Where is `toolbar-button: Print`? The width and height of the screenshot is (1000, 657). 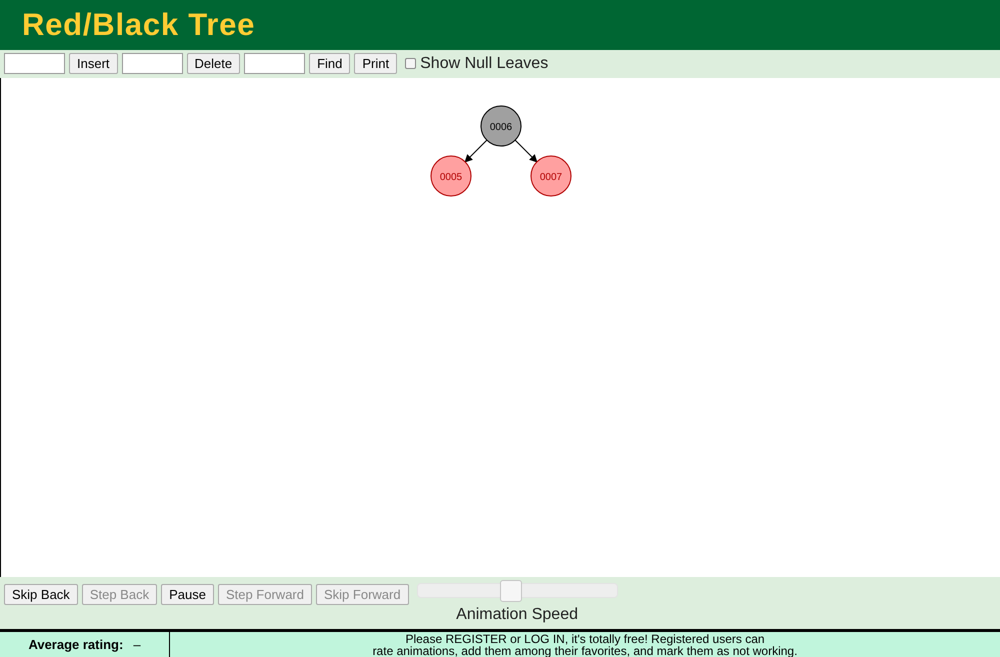
toolbar-button: Print is located at coordinates (376, 63).